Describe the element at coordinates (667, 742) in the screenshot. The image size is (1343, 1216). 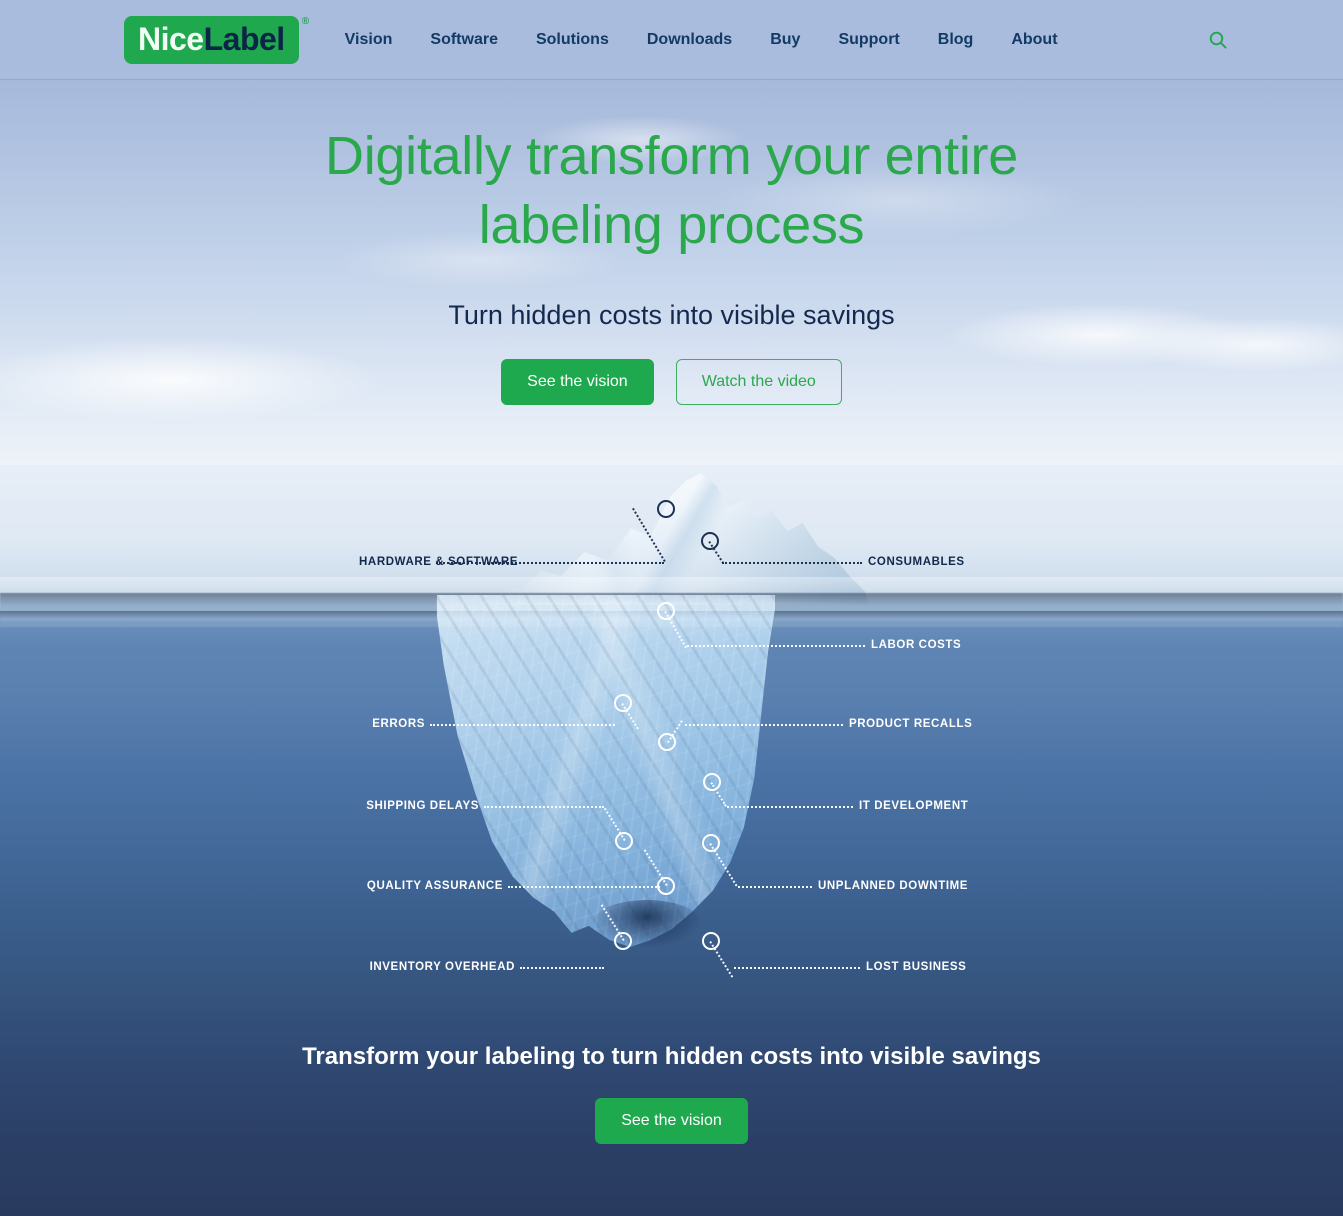
I see `hotspot-marker-product-recalls` at that location.